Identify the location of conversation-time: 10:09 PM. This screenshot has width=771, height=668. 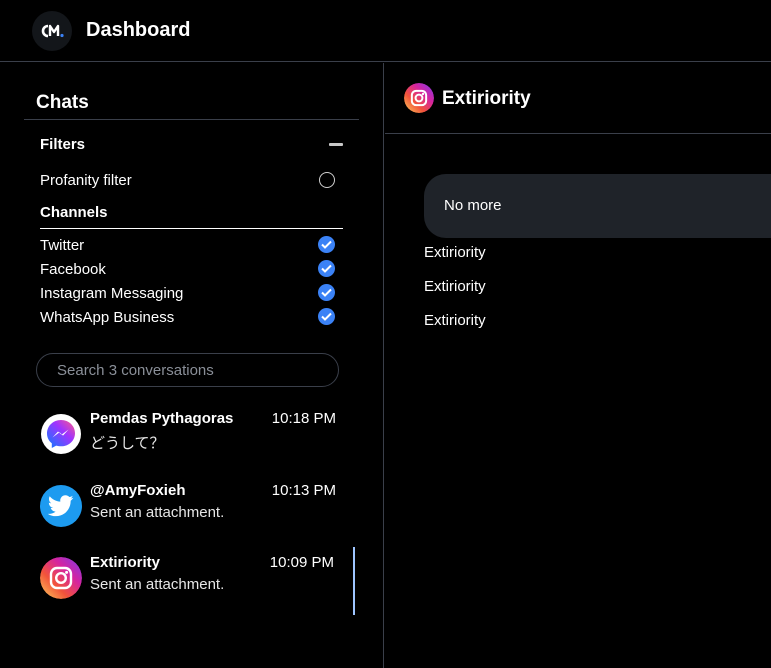
(301, 562).